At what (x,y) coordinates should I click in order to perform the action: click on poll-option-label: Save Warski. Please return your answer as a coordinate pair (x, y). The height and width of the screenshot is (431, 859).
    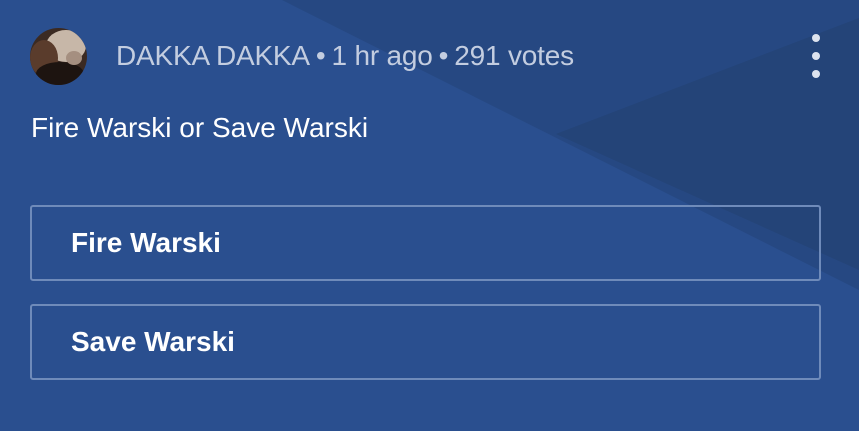
    Looking at the image, I should click on (153, 341).